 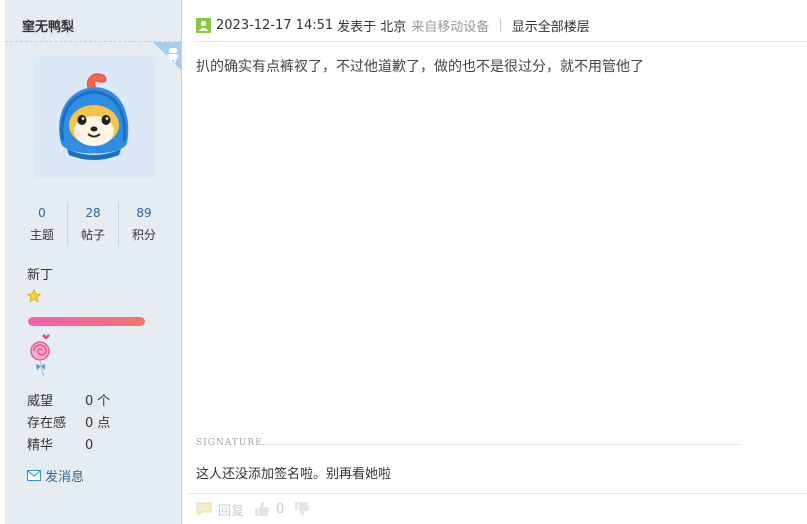 I want to click on envelope-icon, so click(x=34, y=475).